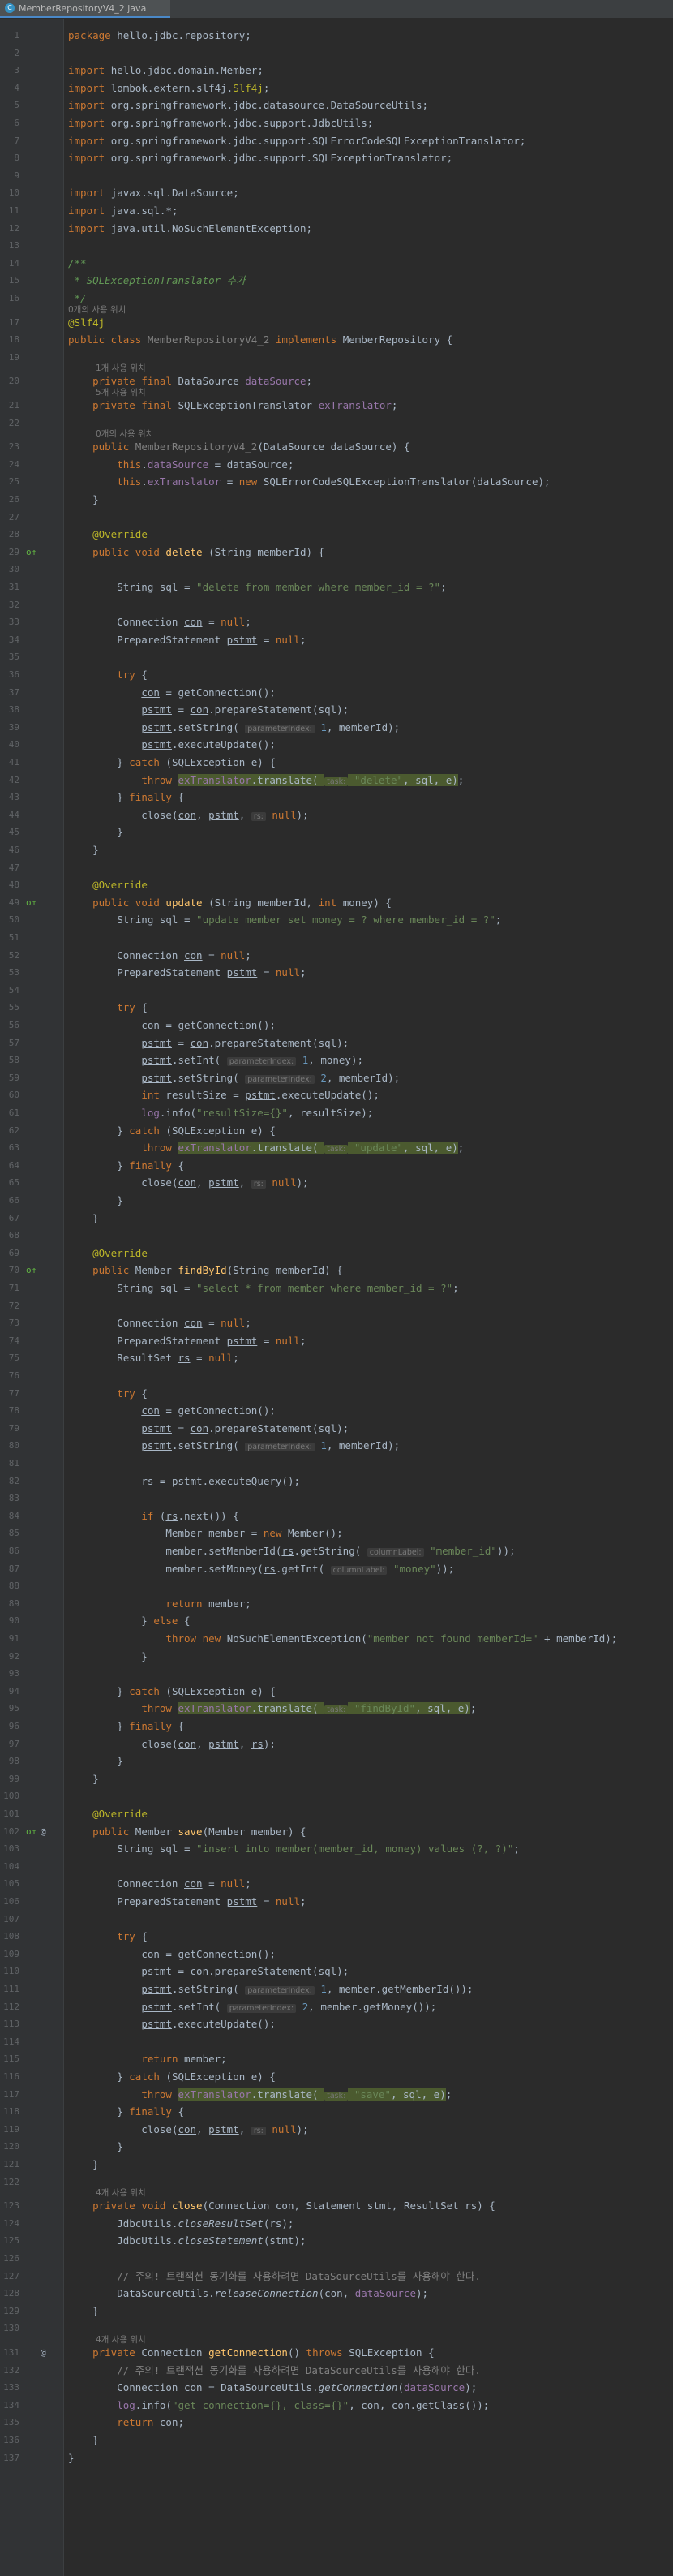 Image resolution: width=673 pixels, height=2576 pixels. I want to click on code-line: 32, so click(336, 605).